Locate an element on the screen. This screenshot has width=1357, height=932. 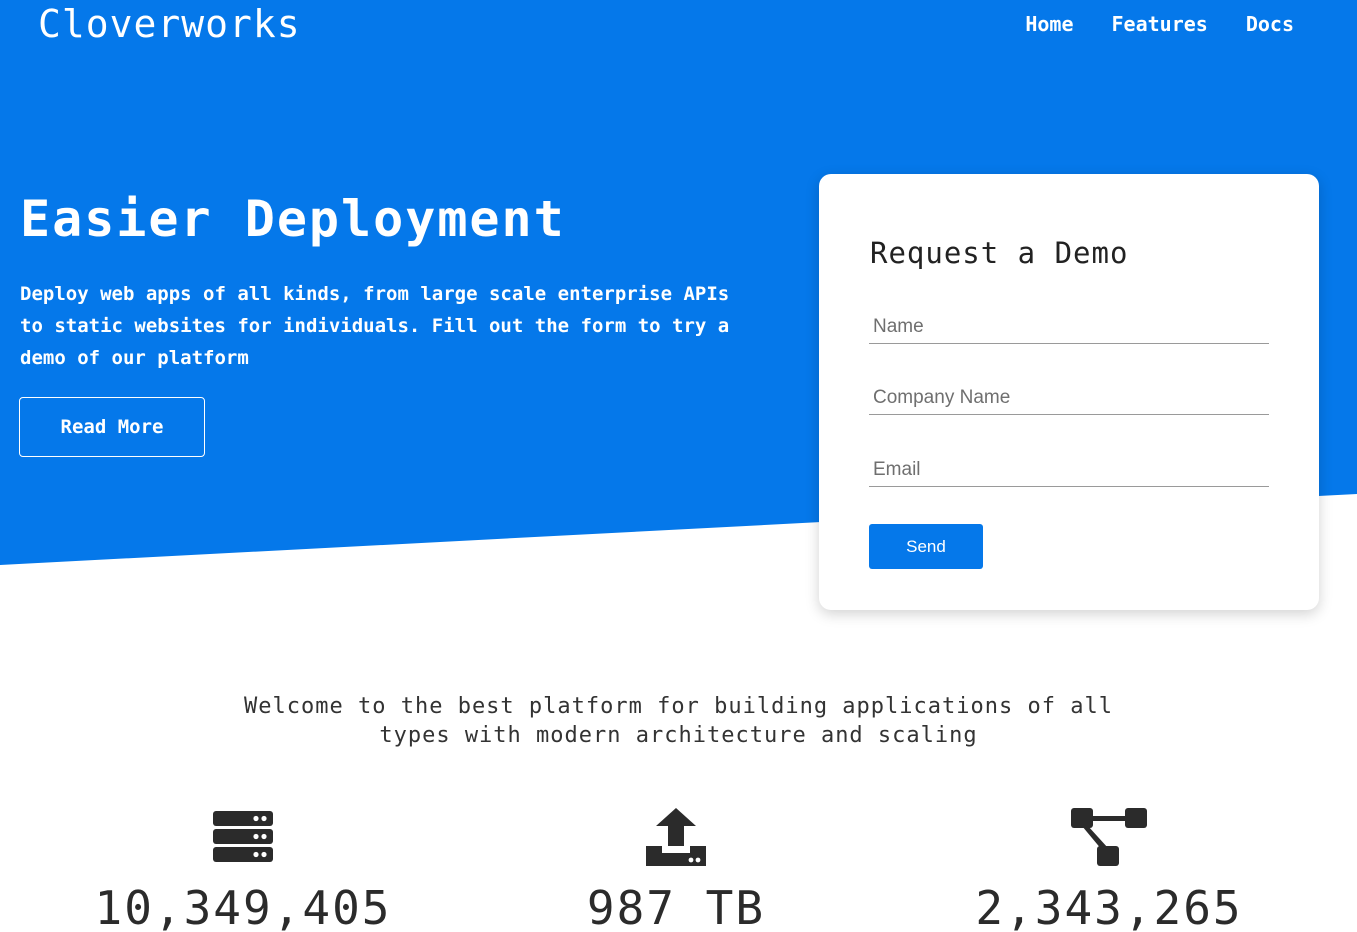
upload-icon is located at coordinates (676, 837).